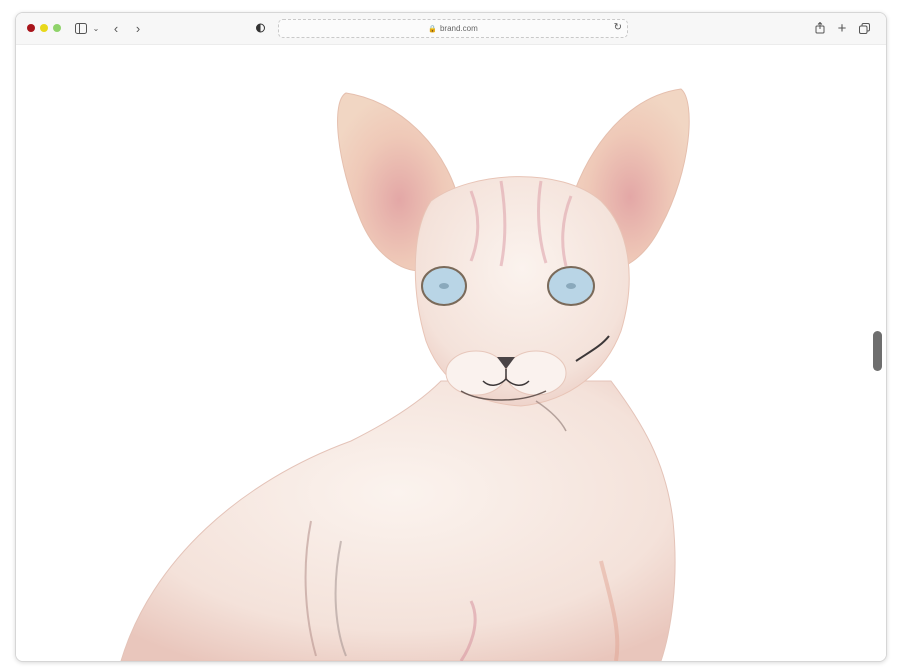 The width and height of the screenshot is (900, 670). I want to click on vertical-scrollbar, so click(877, 351).